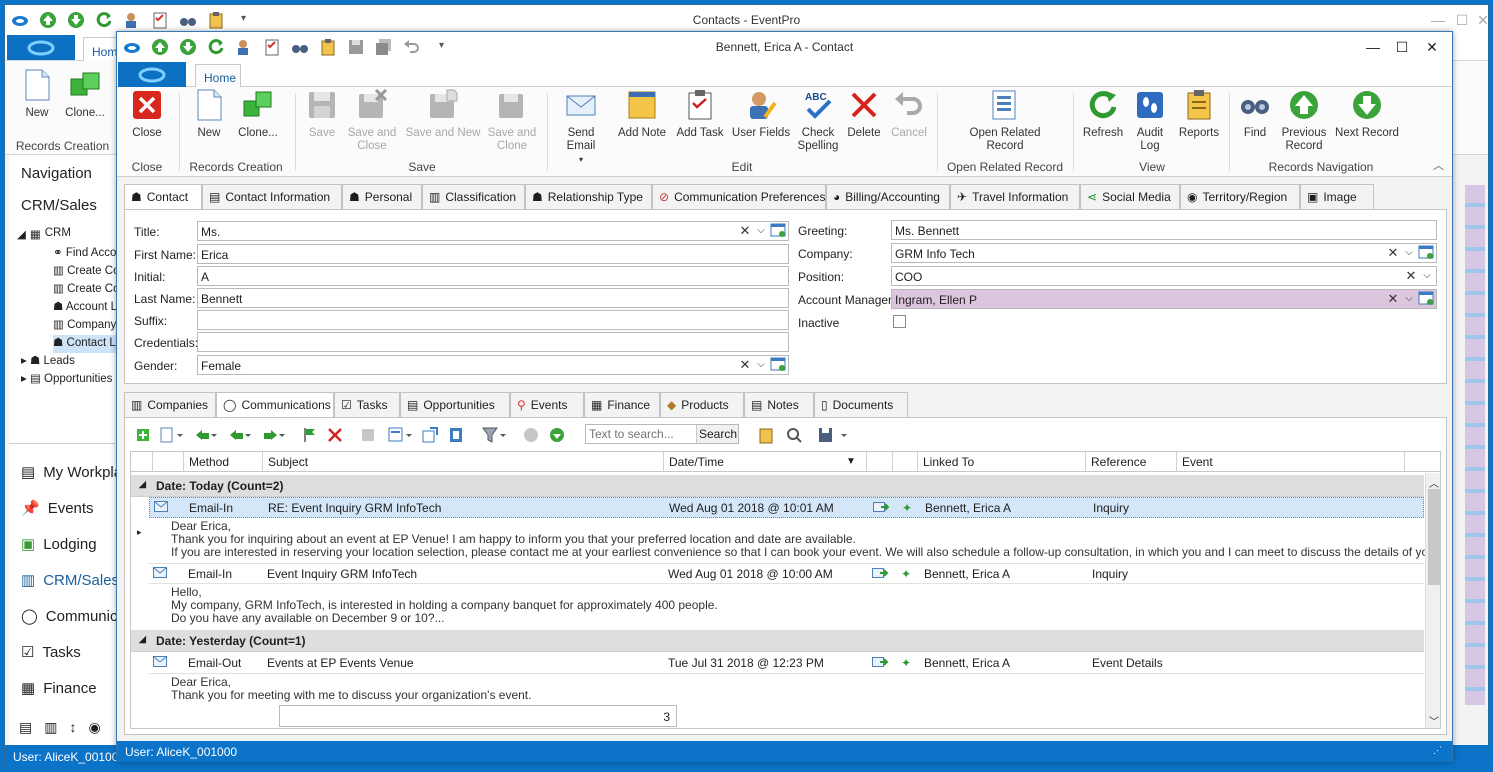  Describe the element at coordinates (171, 435) in the screenshot. I see `new-document-dropdown-icon` at that location.